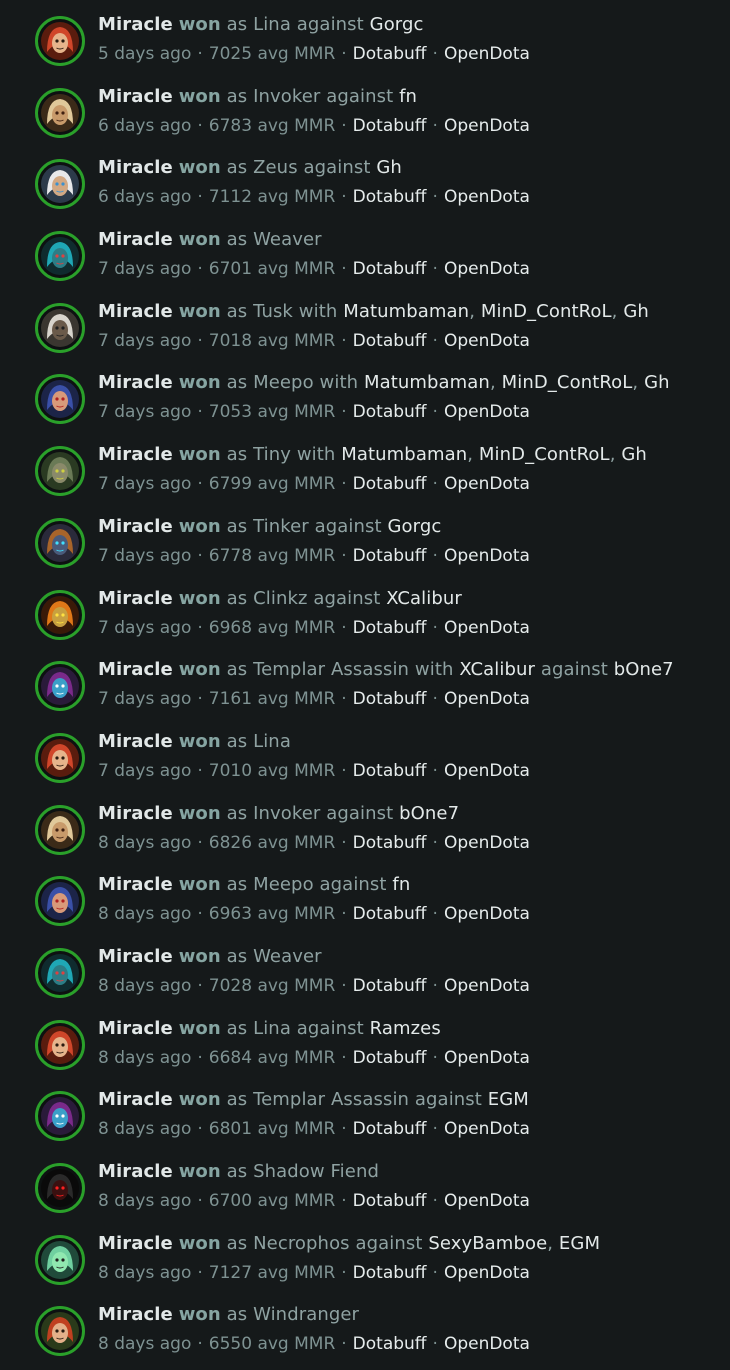  What do you see at coordinates (405, 1028) in the screenshot?
I see `opponent-name: Ramzes` at bounding box center [405, 1028].